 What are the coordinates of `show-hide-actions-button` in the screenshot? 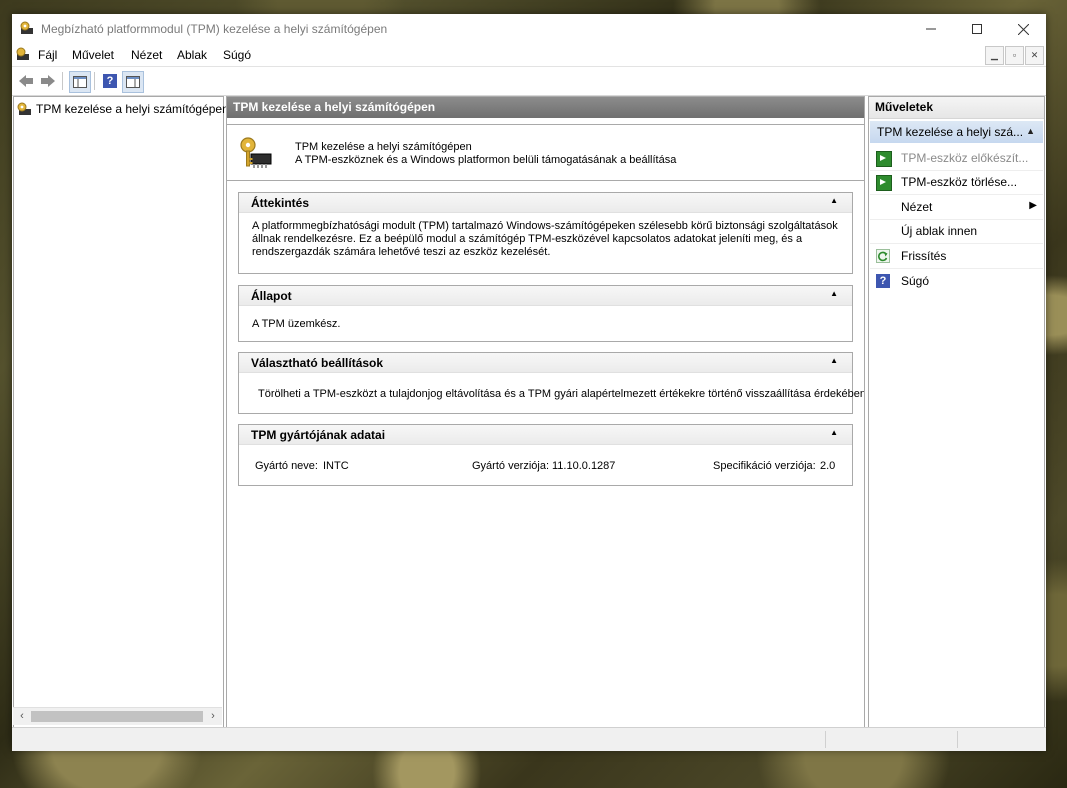 It's located at (133, 82).